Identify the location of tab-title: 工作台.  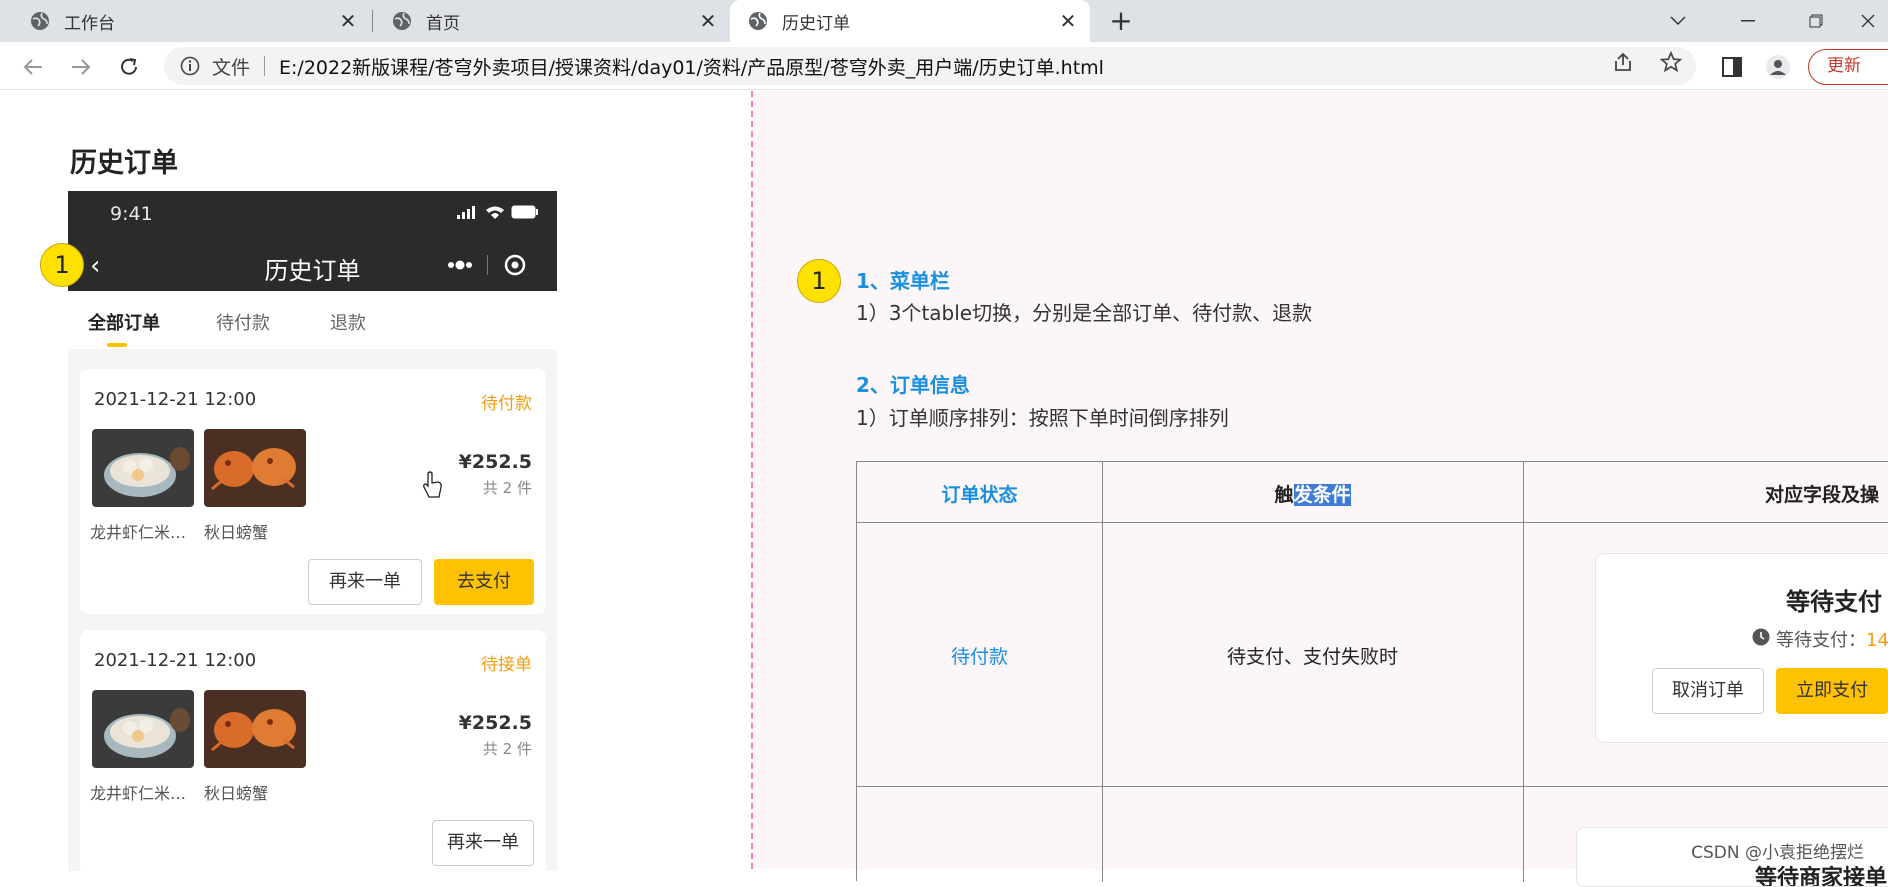
(89, 23).